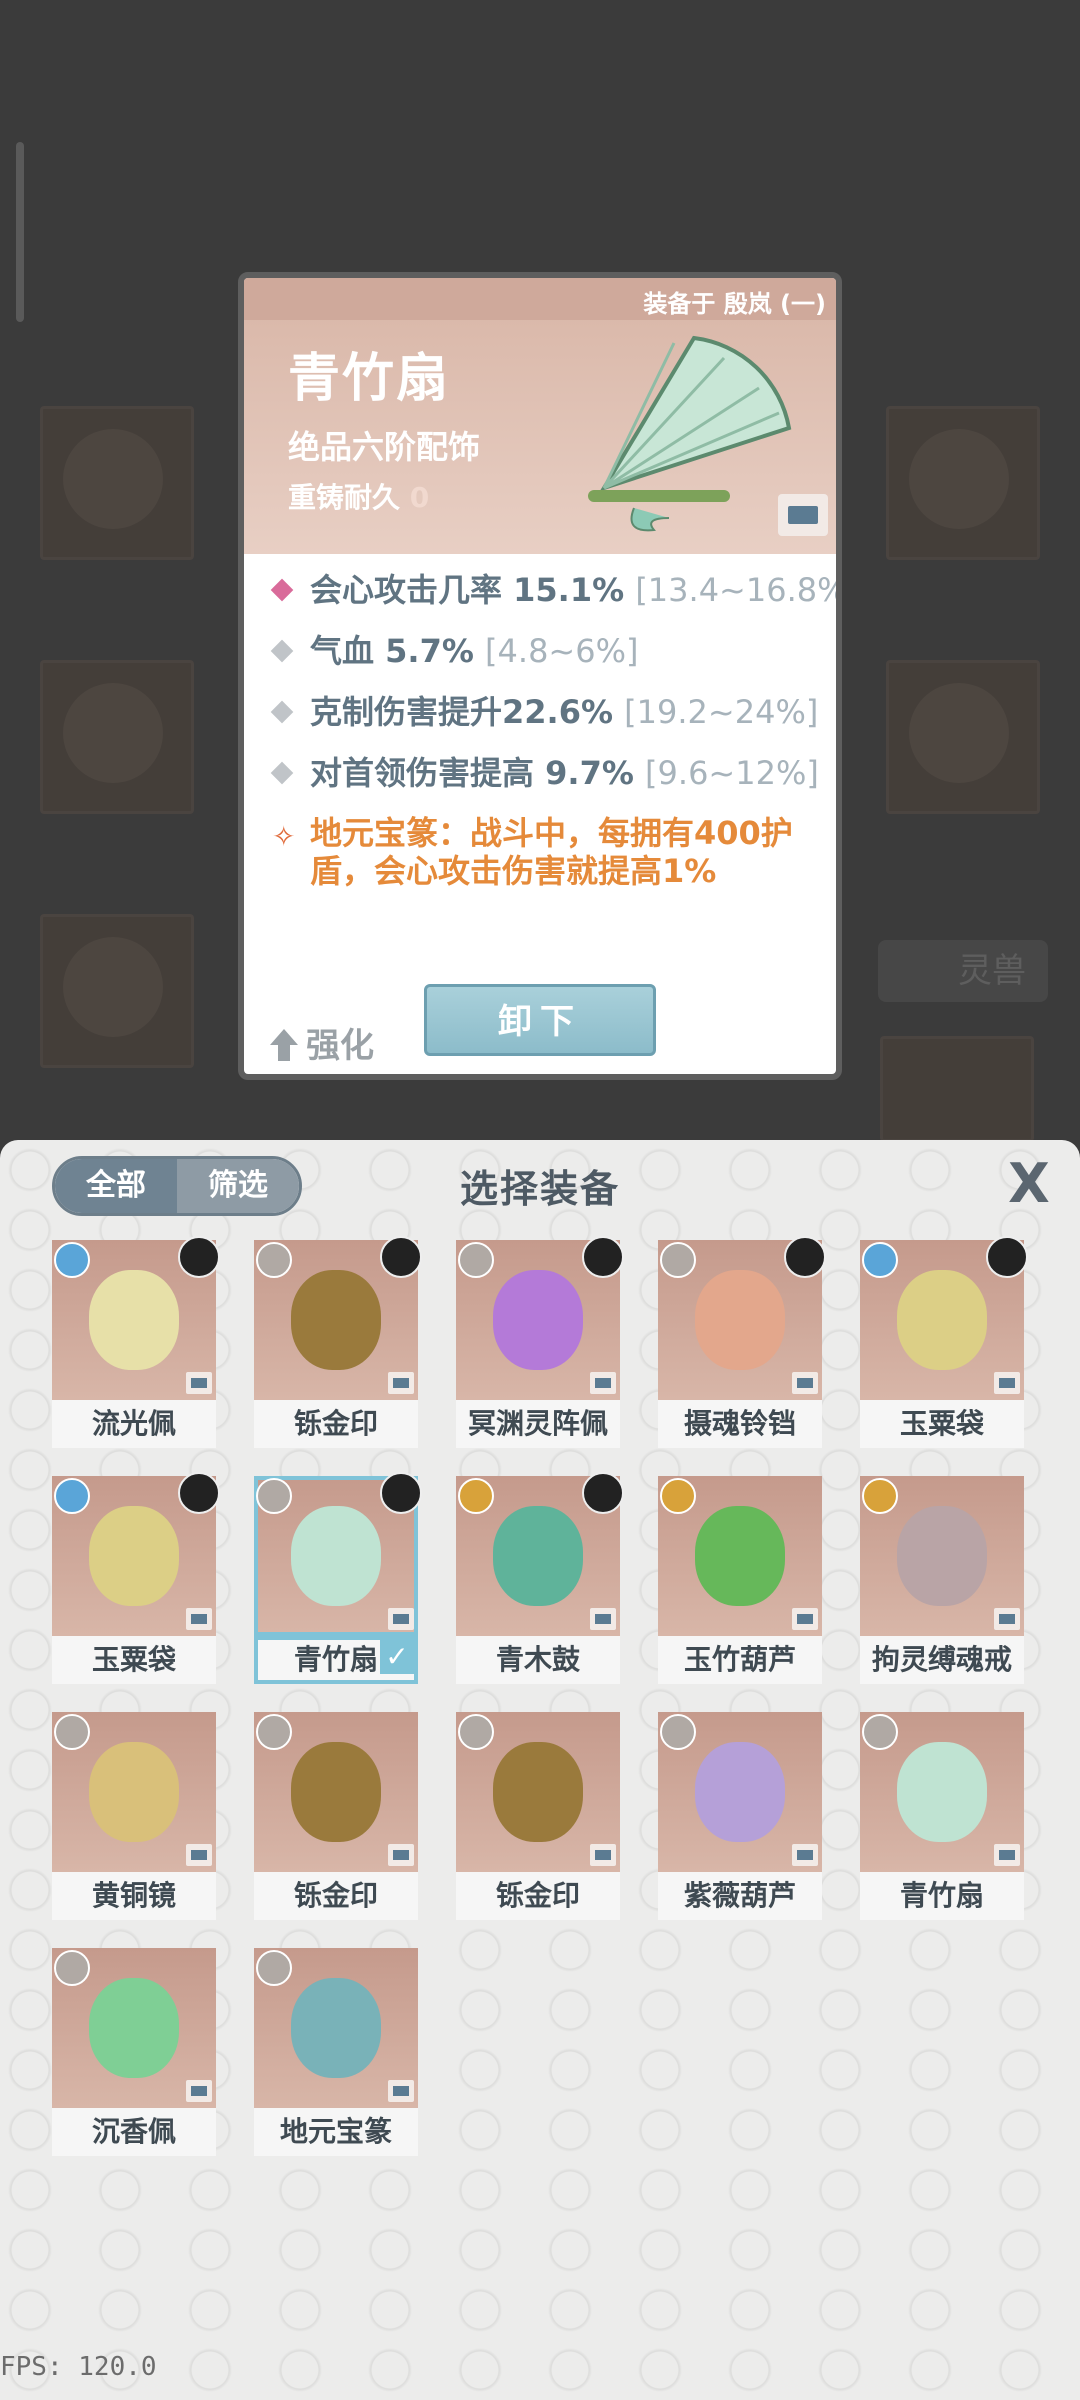 The height and width of the screenshot is (2400, 1080). I want to click on stat-range: [4.8~6%], so click(562, 651).